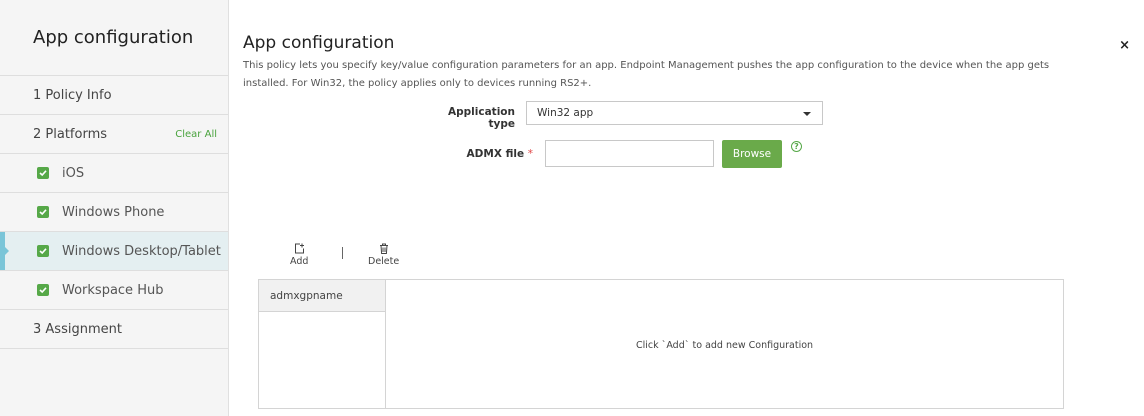  What do you see at coordinates (530, 154) in the screenshot?
I see `required-asterisk: *` at bounding box center [530, 154].